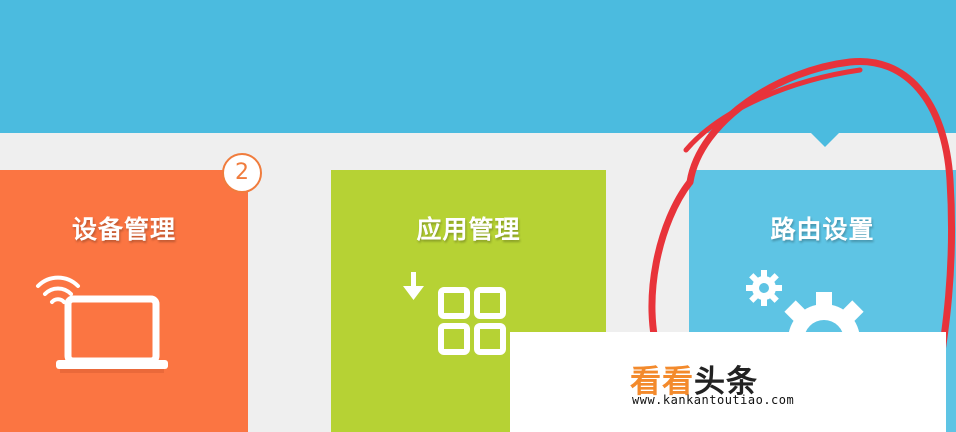 The image size is (956, 432). I want to click on device-count-badge: 2, so click(242, 173).